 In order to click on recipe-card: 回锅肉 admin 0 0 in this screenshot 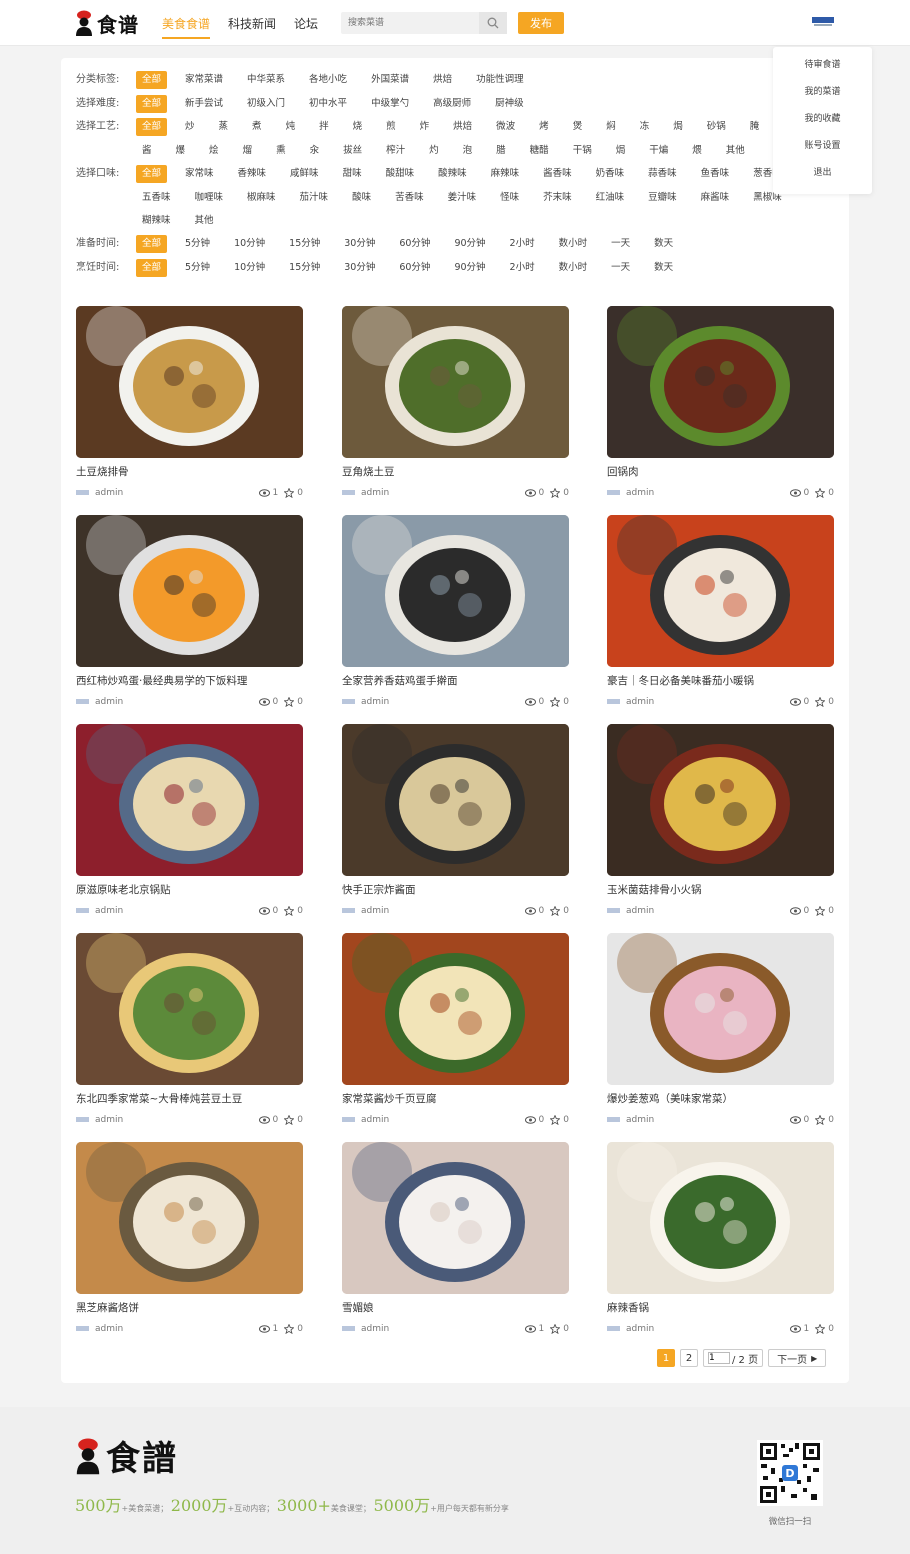, I will do `click(720, 406)`.